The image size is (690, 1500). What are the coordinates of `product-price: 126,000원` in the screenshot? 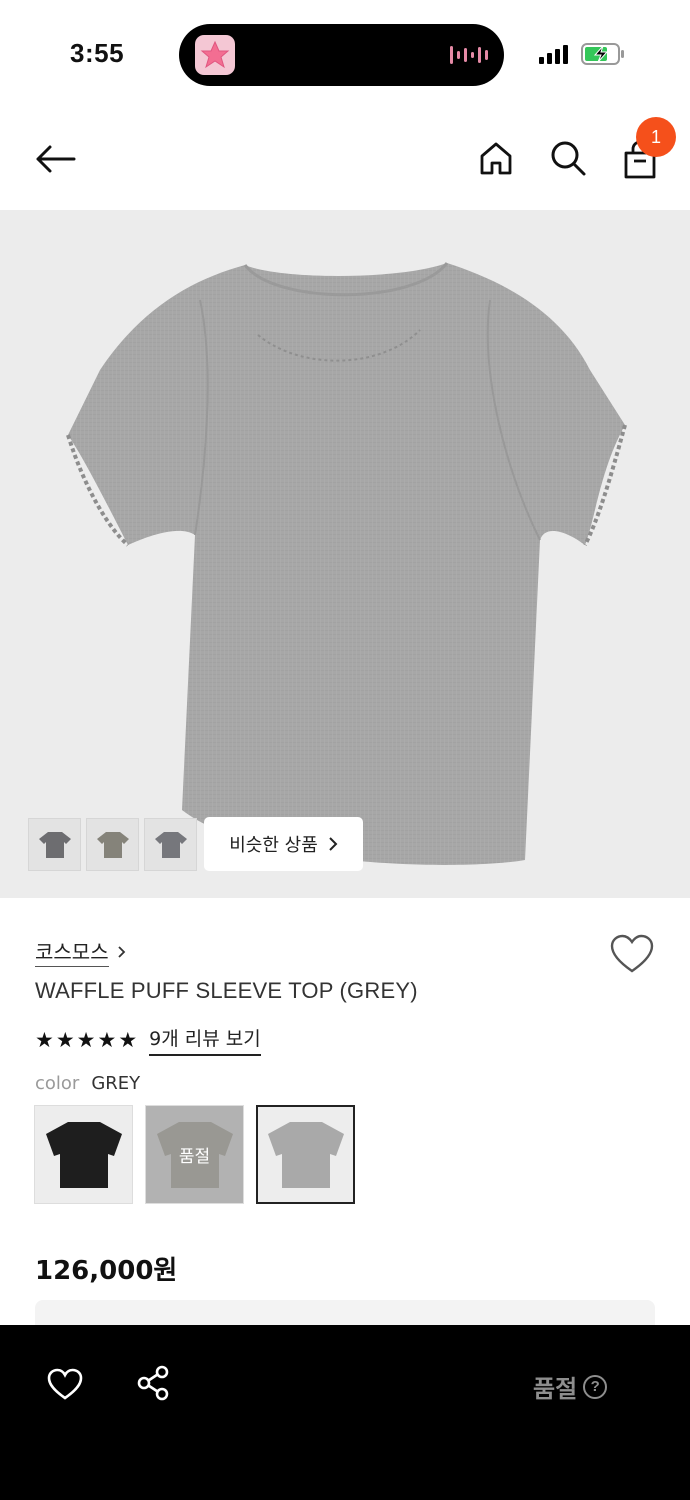 It's located at (106, 1271).